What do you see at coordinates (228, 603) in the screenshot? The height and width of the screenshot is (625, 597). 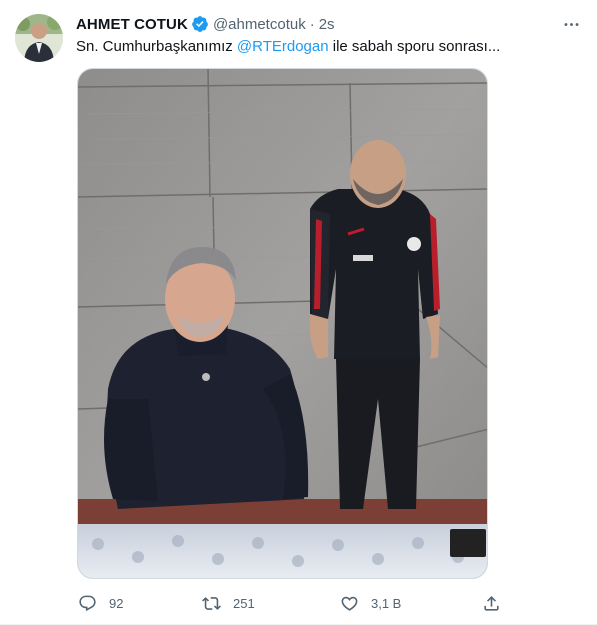 I see `retweet-button: 251` at bounding box center [228, 603].